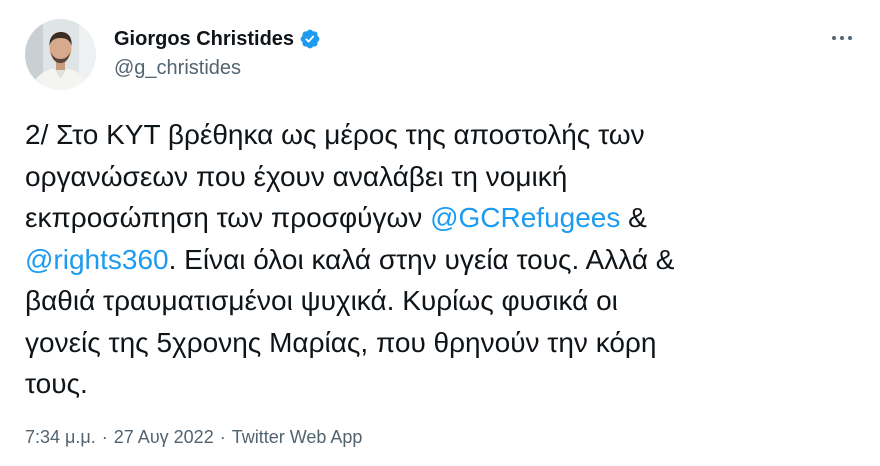 Image resolution: width=880 pixels, height=466 pixels. I want to click on tweet-meta: 7:34 μ.μ. · 27 Αυγ 2022 · Twitter Web App, so click(193, 437).